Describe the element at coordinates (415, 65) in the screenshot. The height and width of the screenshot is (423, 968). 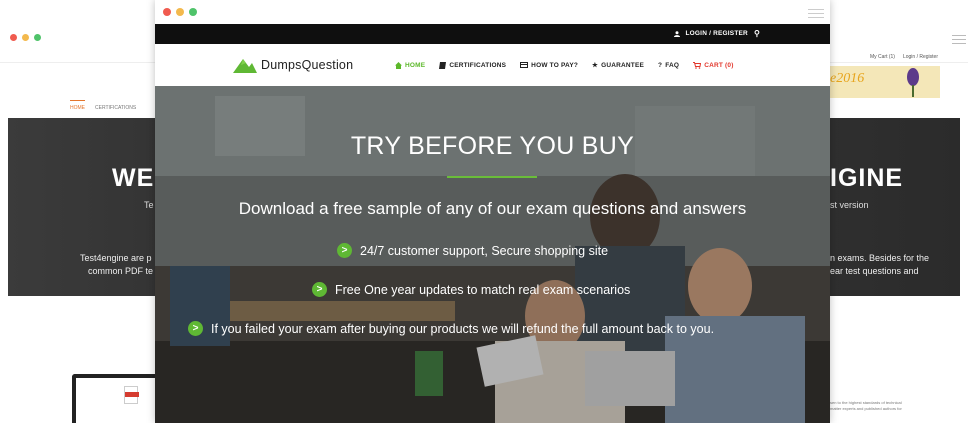
I see `nav-home-label: HOME` at that location.